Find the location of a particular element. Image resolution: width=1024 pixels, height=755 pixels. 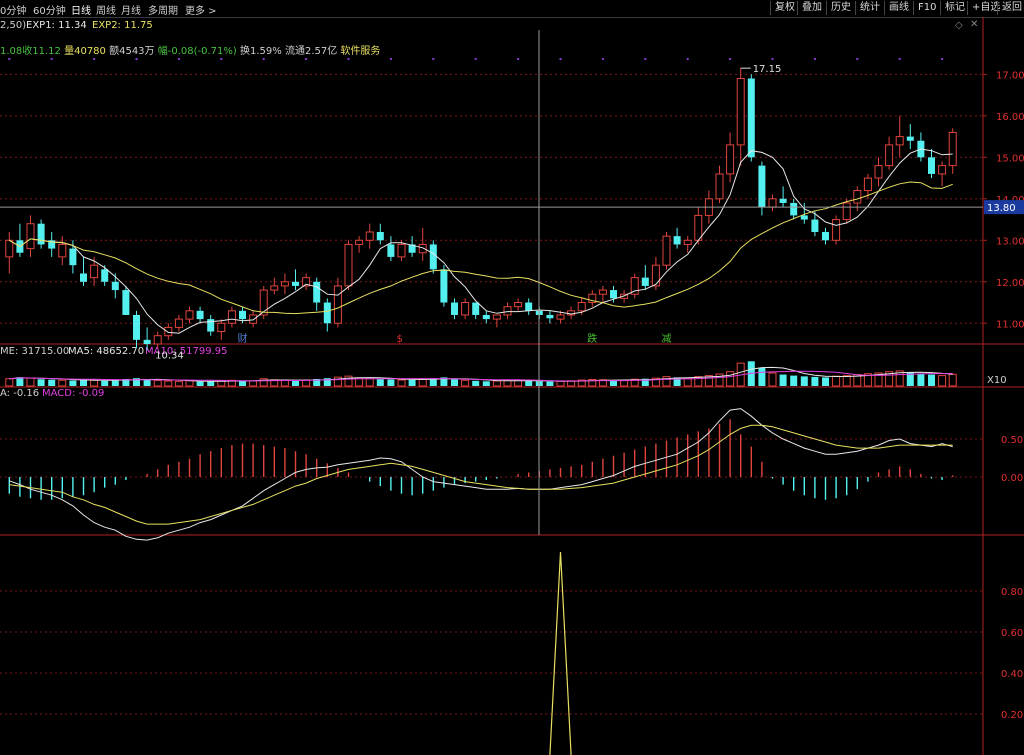

event-marker: 跌 is located at coordinates (592, 338).